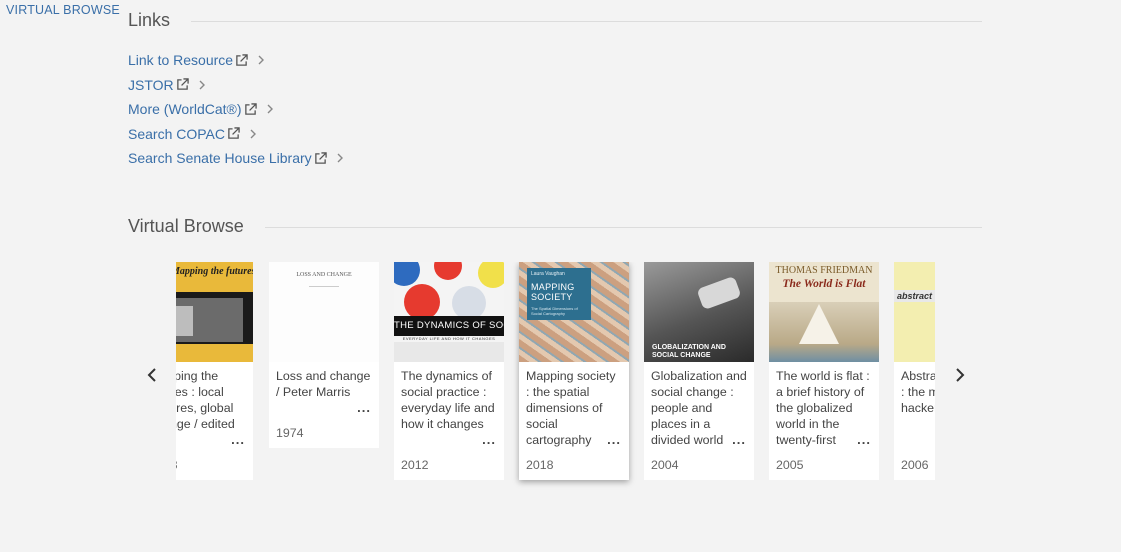 This screenshot has width=1121, height=552. What do you see at coordinates (915, 296) in the screenshot?
I see `cover-text: abstract` at bounding box center [915, 296].